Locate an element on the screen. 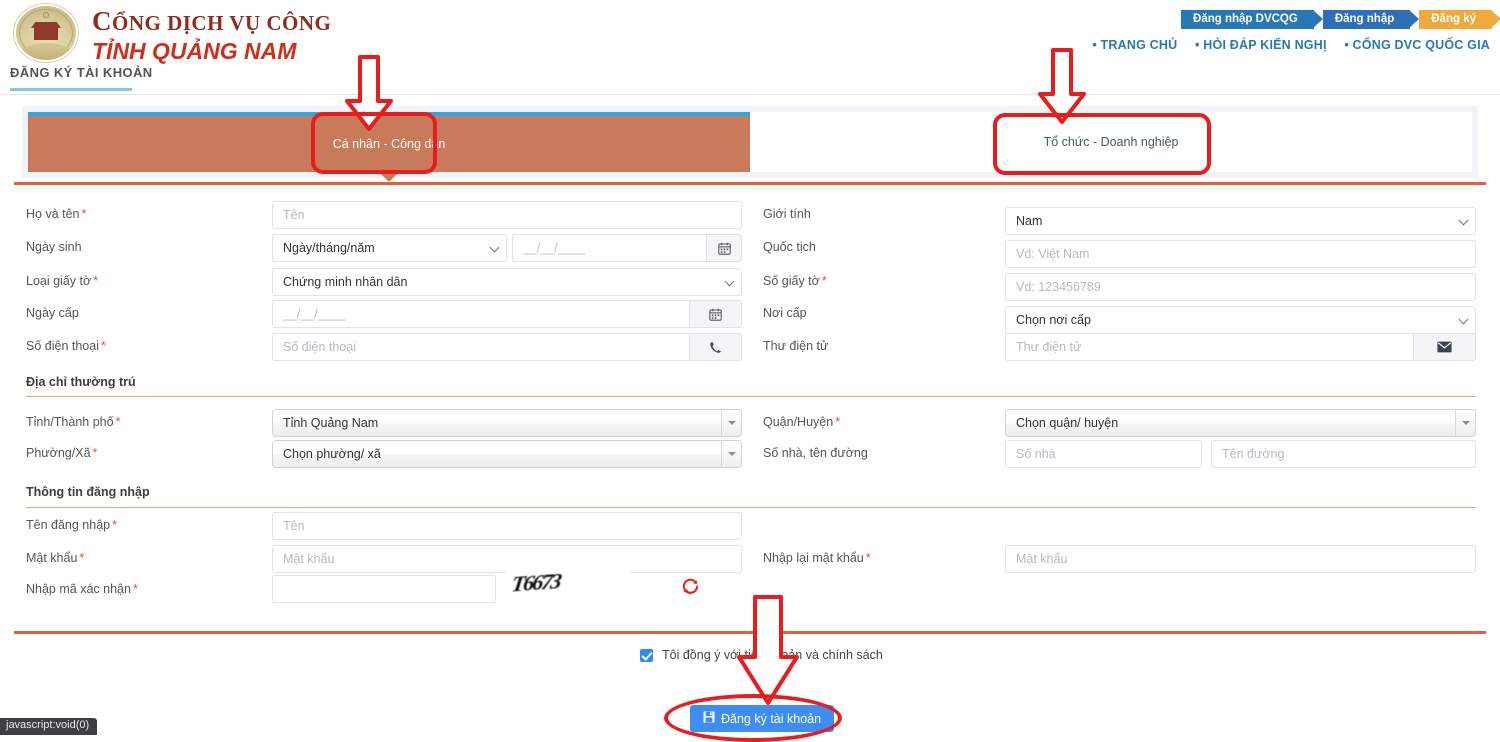 The width and height of the screenshot is (1500, 742). phone-addon-button is located at coordinates (716, 347).